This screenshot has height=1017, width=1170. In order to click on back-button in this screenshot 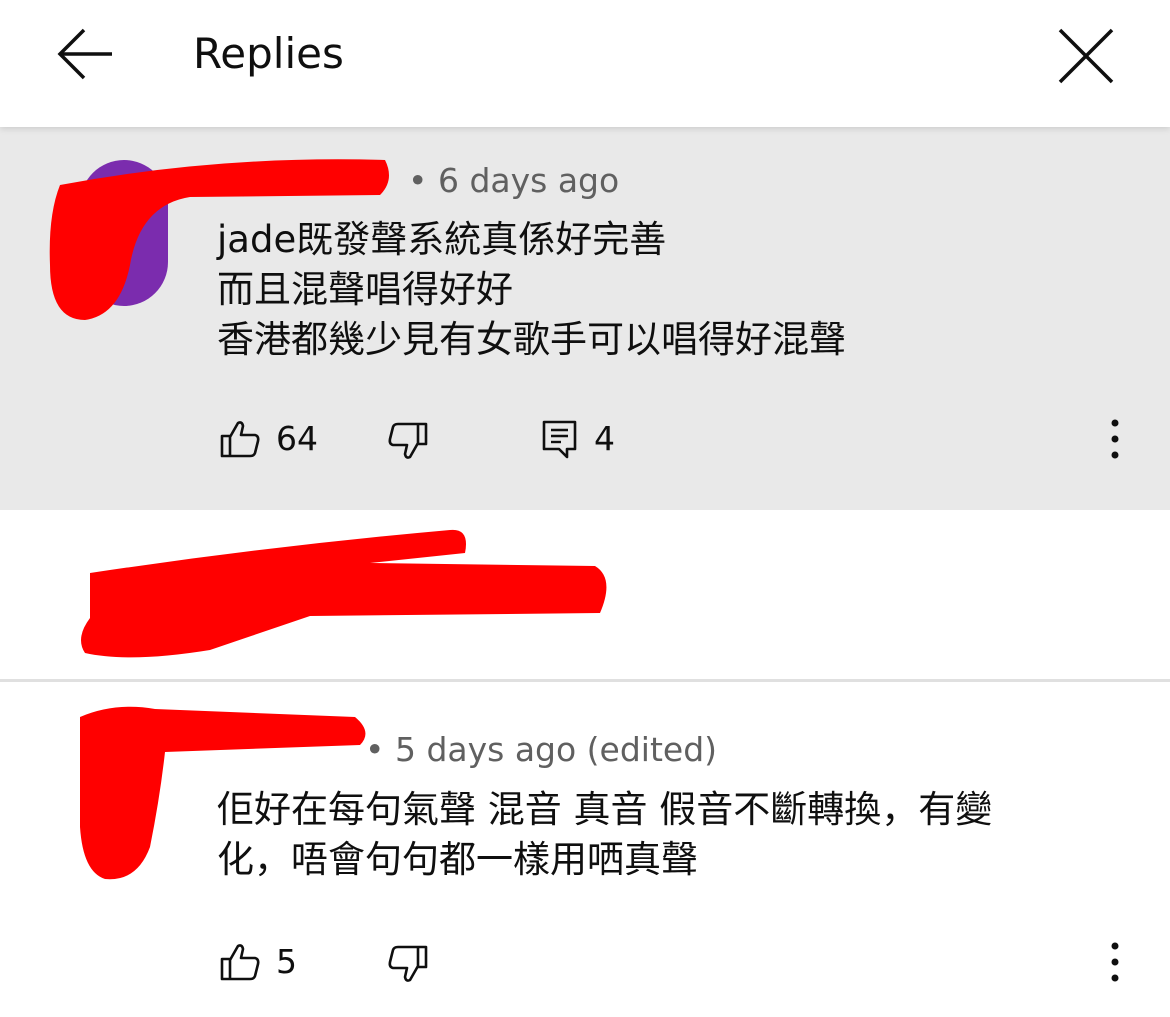, I will do `click(85, 54)`.